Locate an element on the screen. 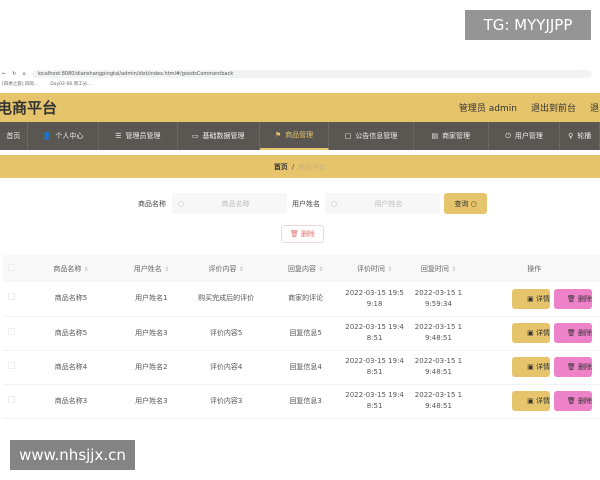 The height and width of the screenshot is (480, 600). list-icon: ☰ is located at coordinates (118, 136).